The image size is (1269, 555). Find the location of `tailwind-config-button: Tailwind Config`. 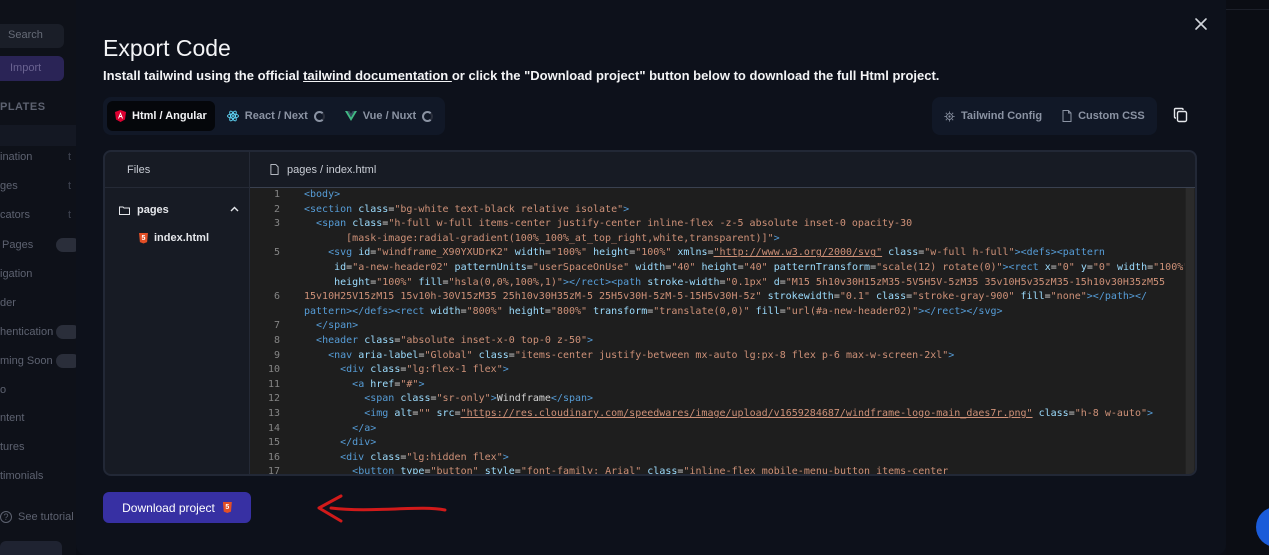

tailwind-config-button: Tailwind Config is located at coordinates (993, 116).